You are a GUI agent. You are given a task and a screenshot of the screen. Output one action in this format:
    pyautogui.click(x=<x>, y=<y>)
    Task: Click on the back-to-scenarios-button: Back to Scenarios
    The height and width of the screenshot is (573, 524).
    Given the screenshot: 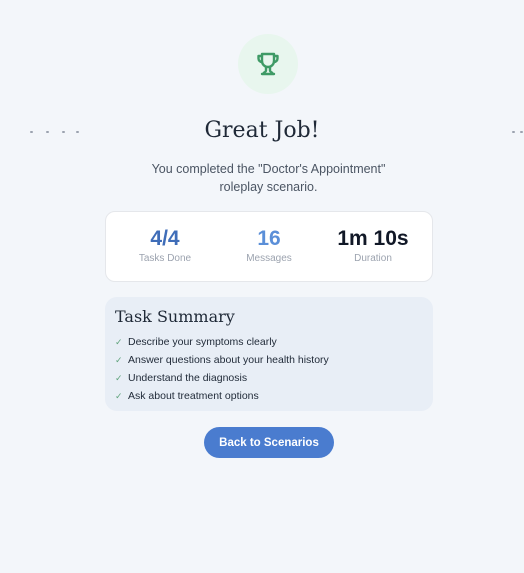 What is the action you would take?
    pyautogui.click(x=269, y=442)
    